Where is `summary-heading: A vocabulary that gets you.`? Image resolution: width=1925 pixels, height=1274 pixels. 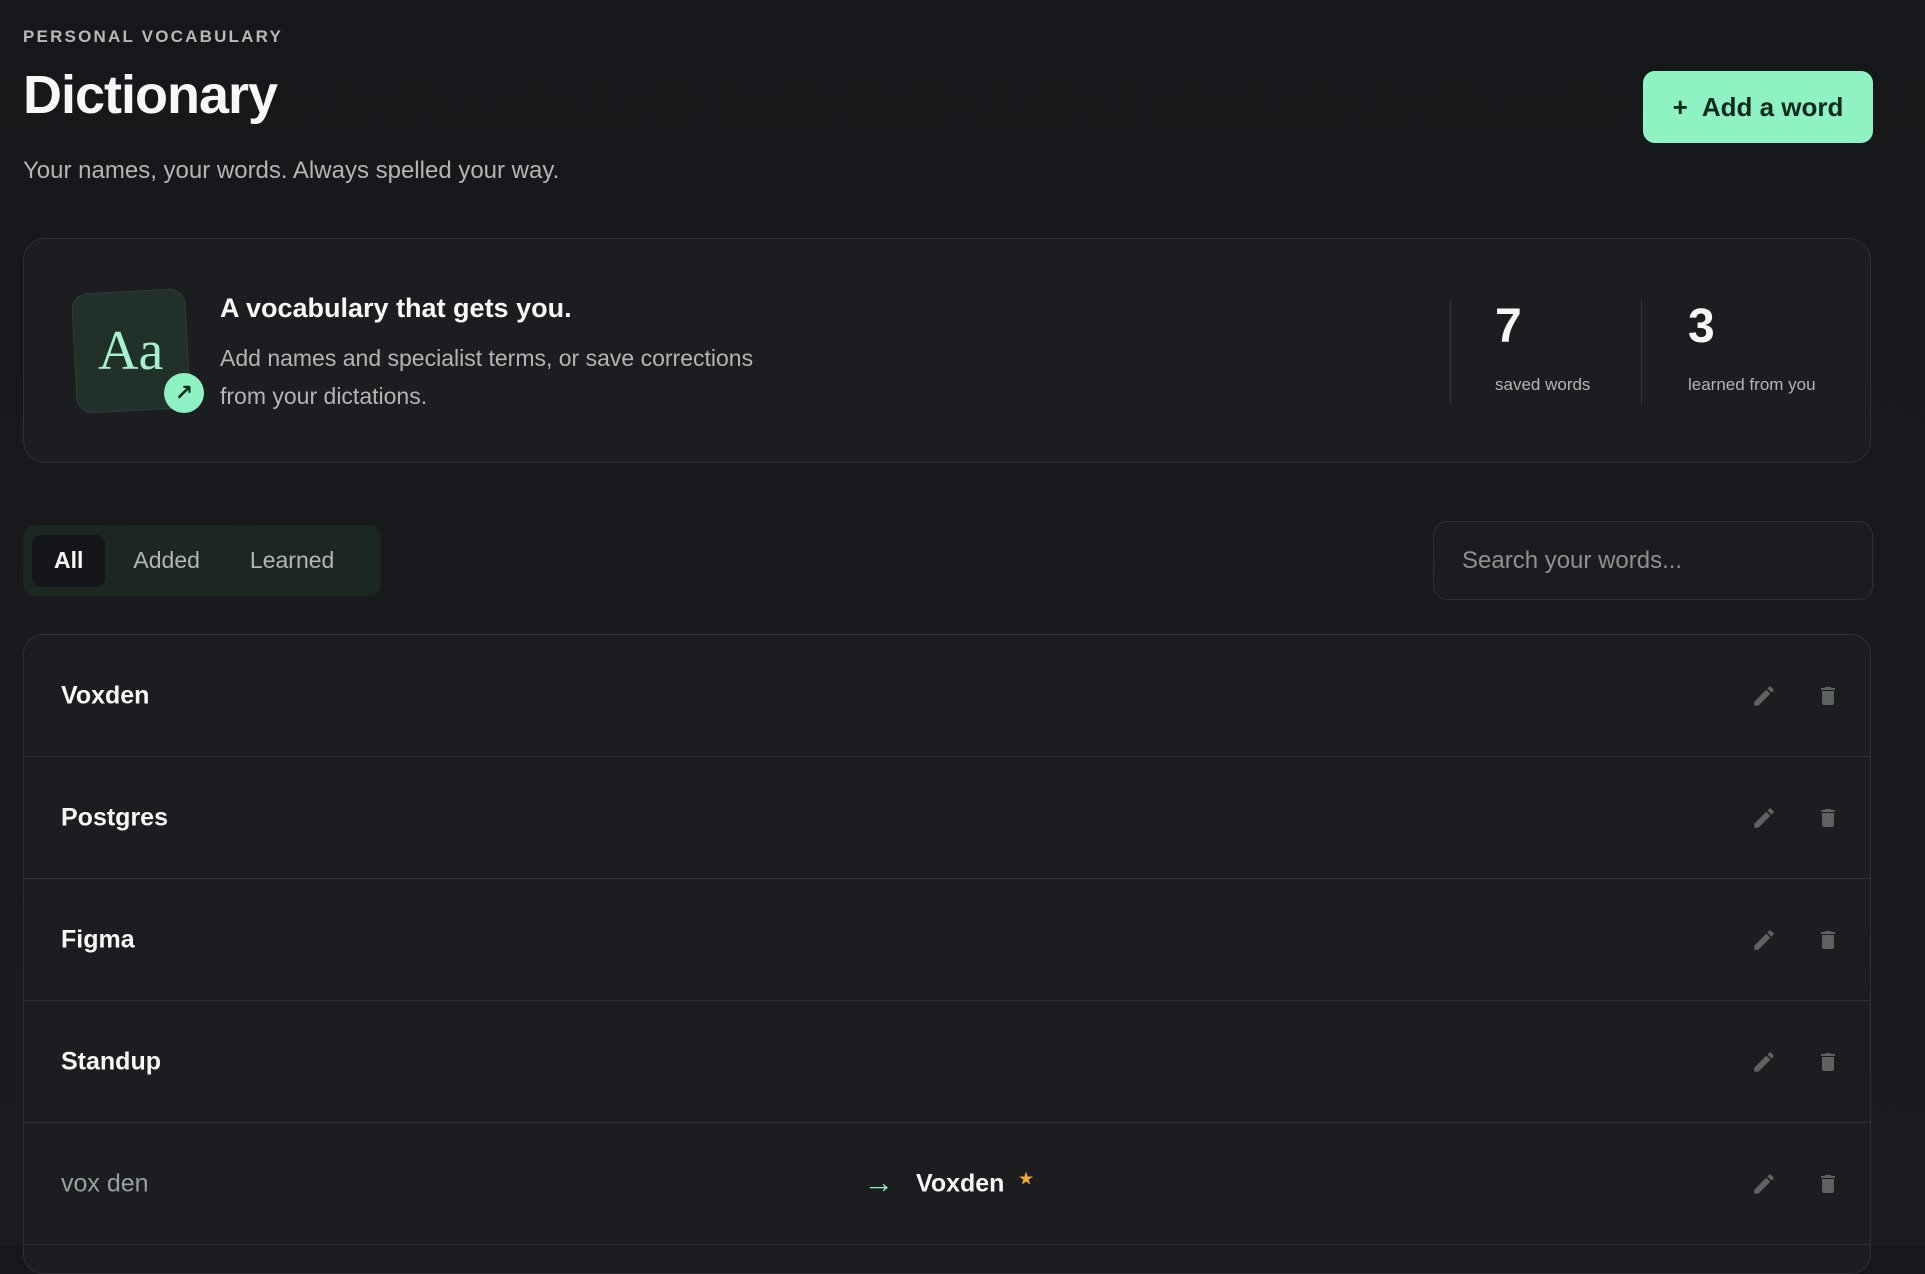 summary-heading: A vocabulary that gets you. is located at coordinates (396, 308).